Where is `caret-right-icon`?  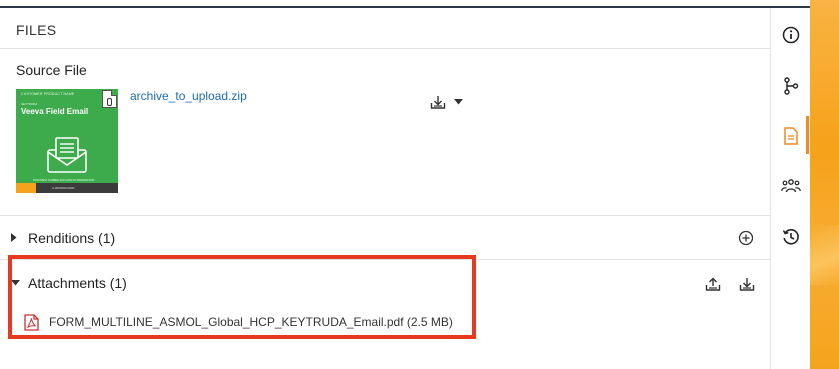
caret-right-icon is located at coordinates (14, 237).